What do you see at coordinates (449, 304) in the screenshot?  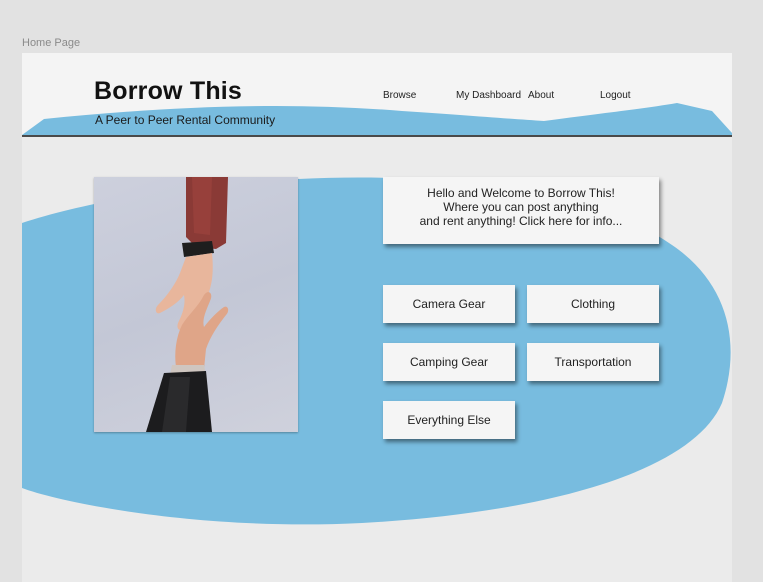 I see `category-camera-gear-button: Camera Gear` at bounding box center [449, 304].